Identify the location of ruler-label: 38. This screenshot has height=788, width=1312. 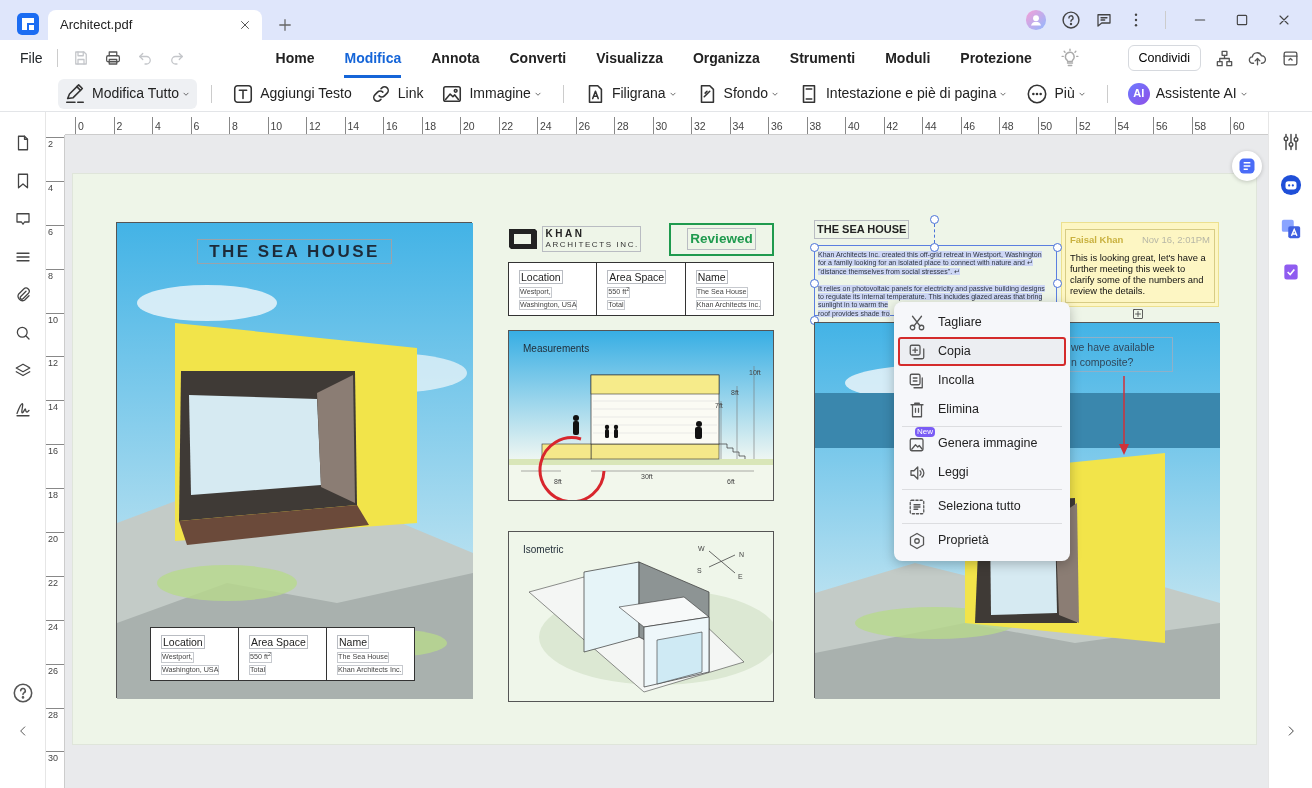
(825, 125).